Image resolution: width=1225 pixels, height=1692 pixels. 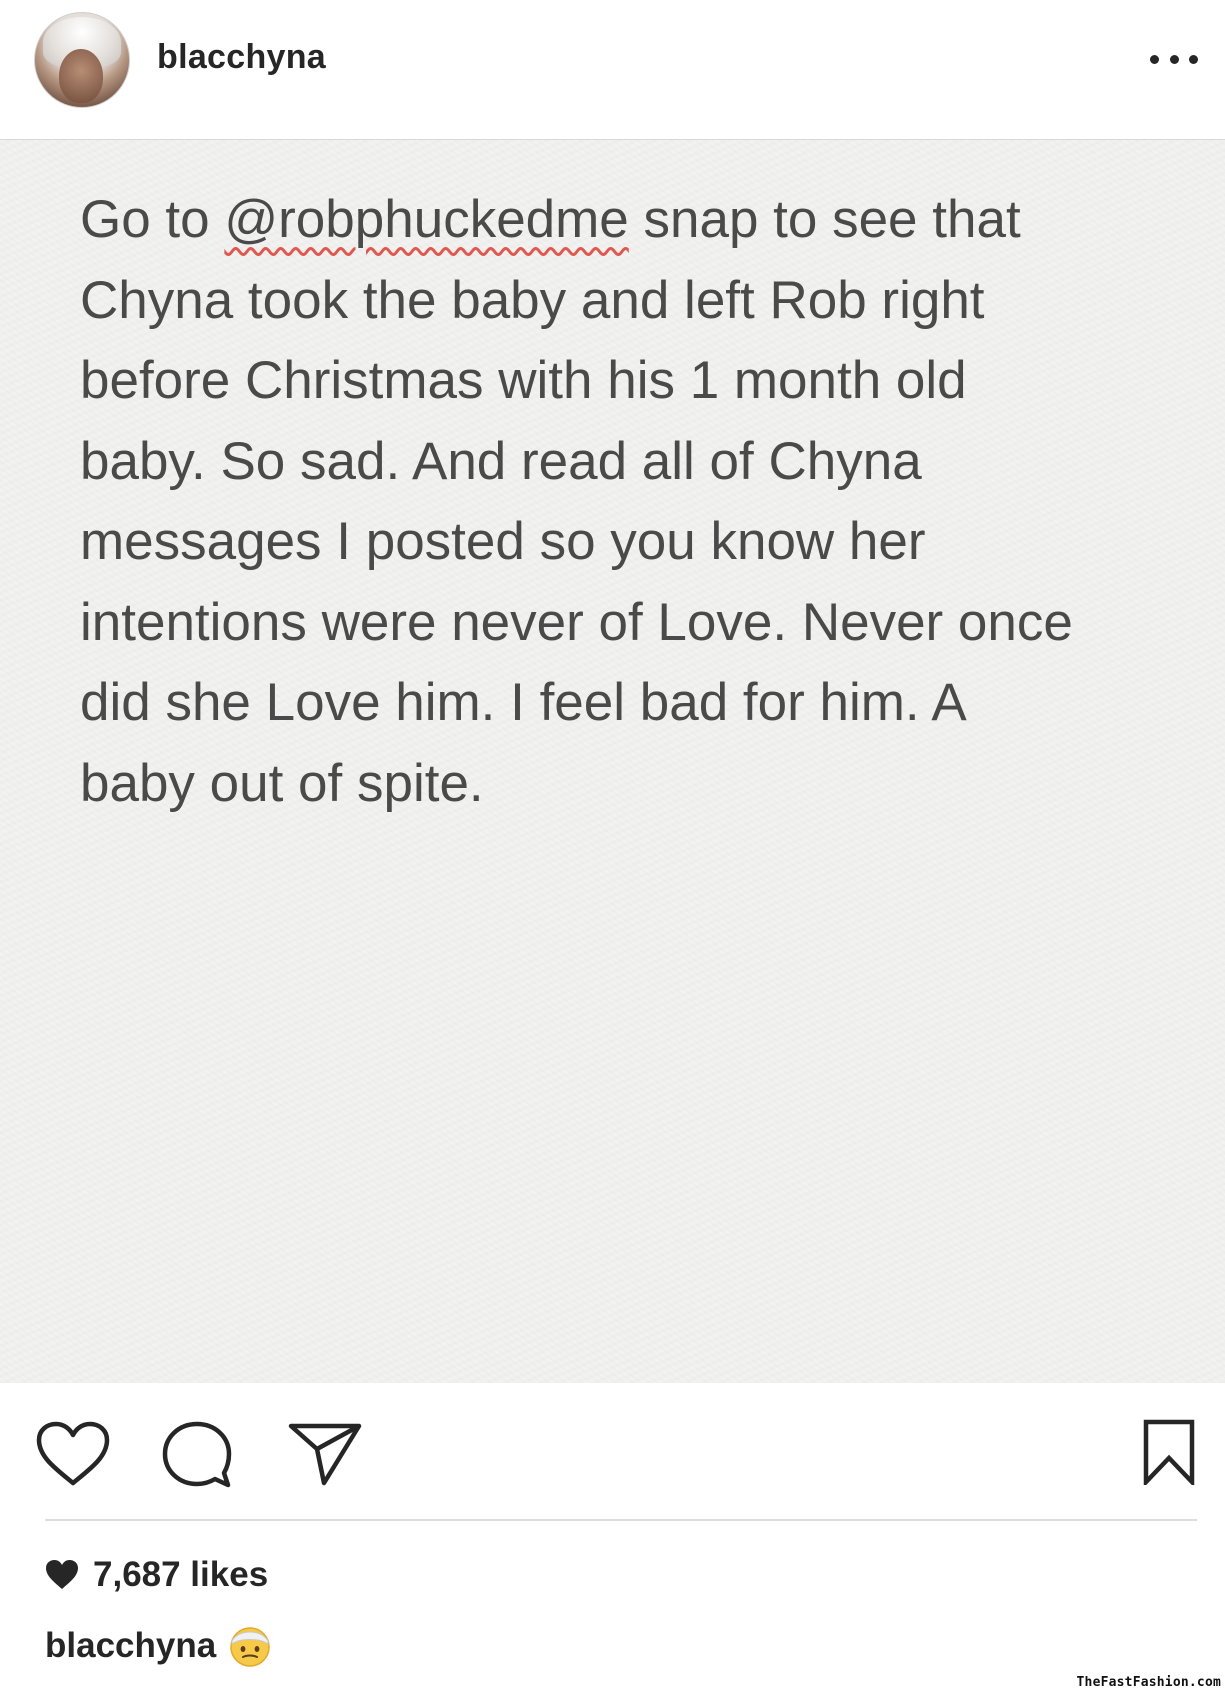 What do you see at coordinates (181, 1574) in the screenshot?
I see `likes-count: 7,687 likes` at bounding box center [181, 1574].